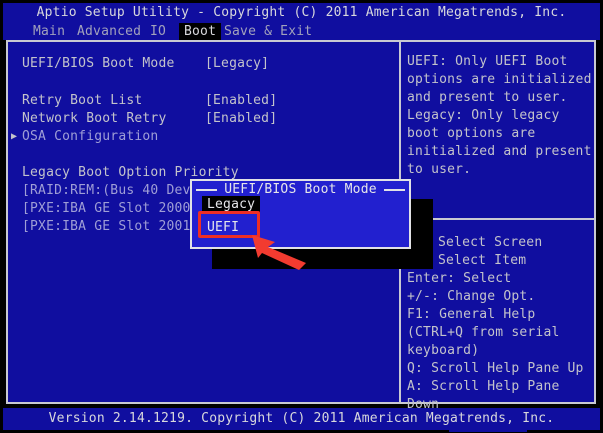 The height and width of the screenshot is (433, 603). I want to click on help-line: options are initialized, so click(499, 79).